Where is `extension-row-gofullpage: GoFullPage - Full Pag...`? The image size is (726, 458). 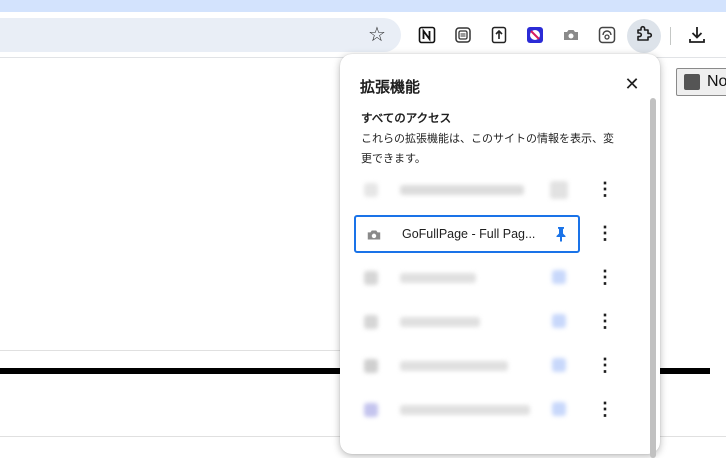 extension-row-gofullpage: GoFullPage - Full Pag... is located at coordinates (467, 234).